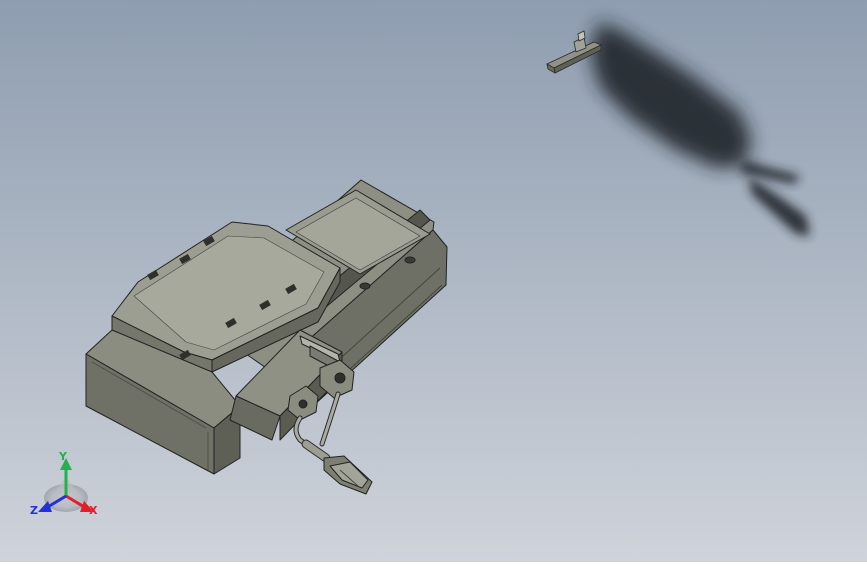 The image size is (867, 566). Describe the element at coordinates (34, 510) in the screenshot. I see `z-axis-label: Z` at that location.